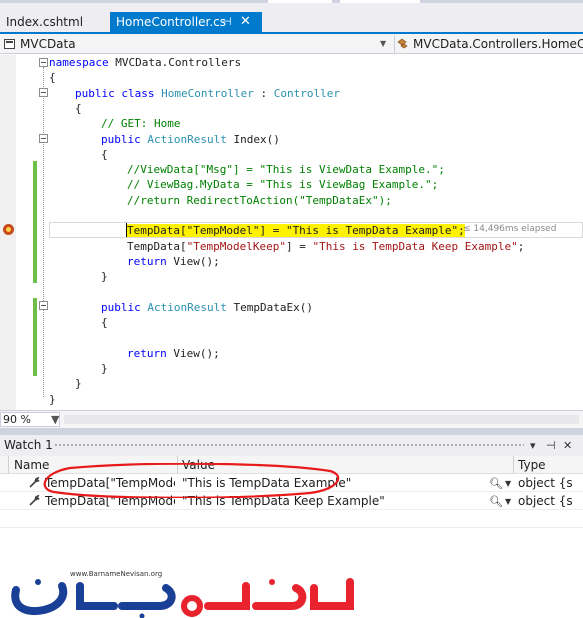  What do you see at coordinates (263, 93) in the screenshot?
I see `code-token: :` at bounding box center [263, 93].